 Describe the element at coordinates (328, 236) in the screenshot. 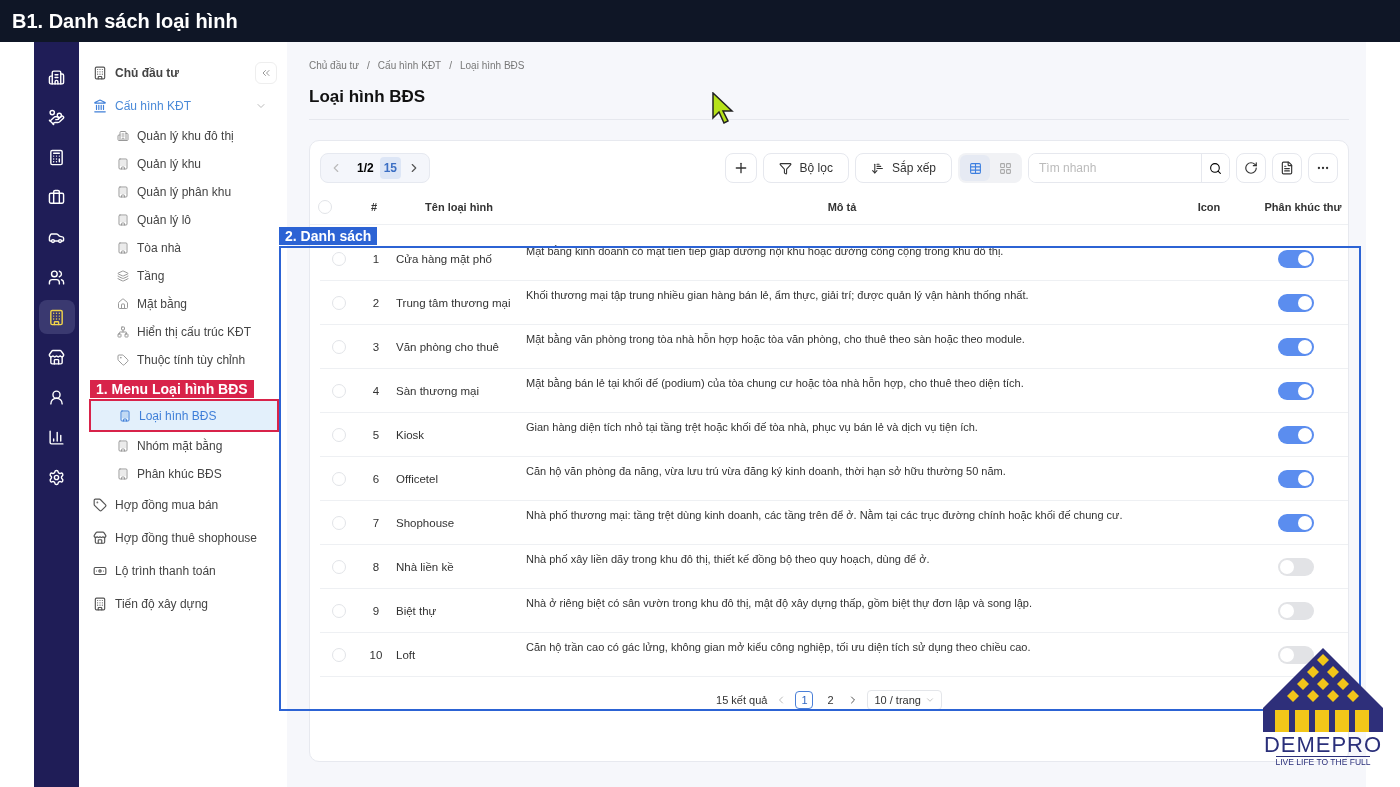

I see `annotation-label: 2. Danh sách` at that location.